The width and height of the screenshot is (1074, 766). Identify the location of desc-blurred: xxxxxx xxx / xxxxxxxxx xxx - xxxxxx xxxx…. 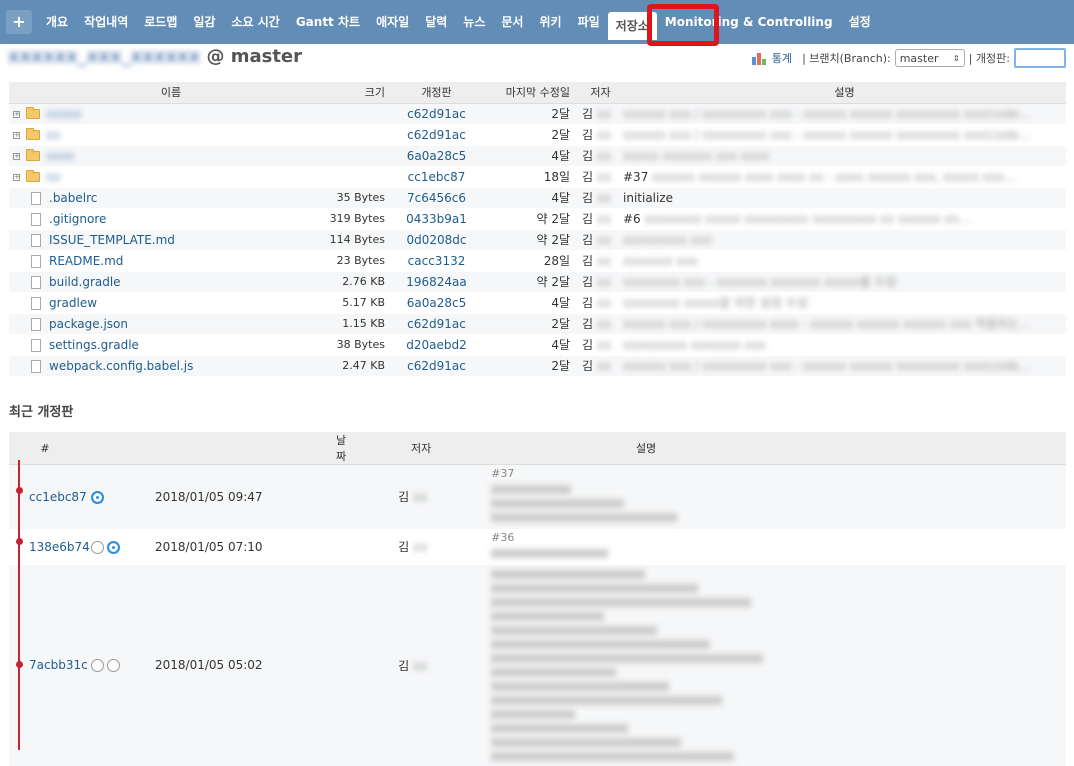
(827, 113).